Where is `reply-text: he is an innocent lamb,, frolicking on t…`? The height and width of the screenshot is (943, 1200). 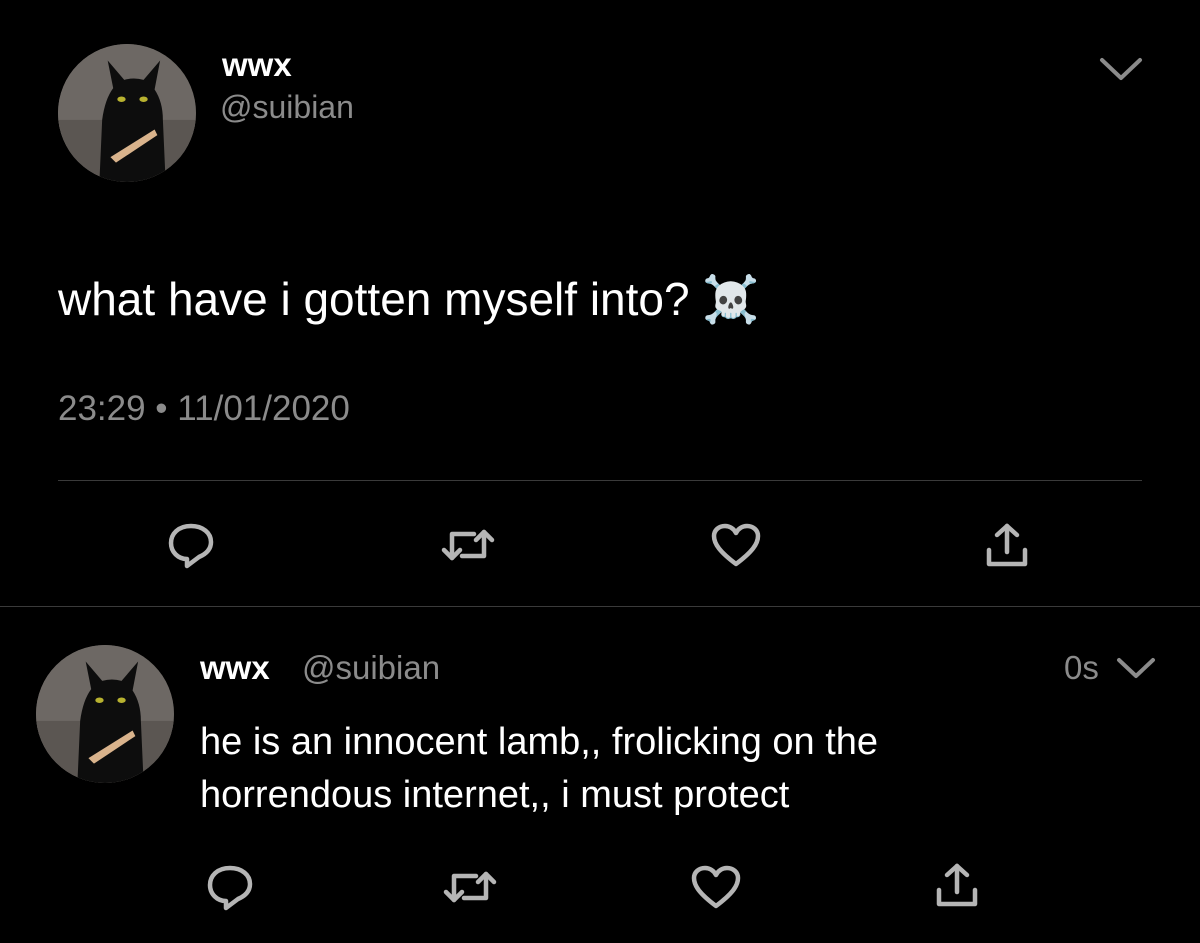
reply-text: he is an innocent lamb,, frolicking on t… is located at coordinates (539, 769).